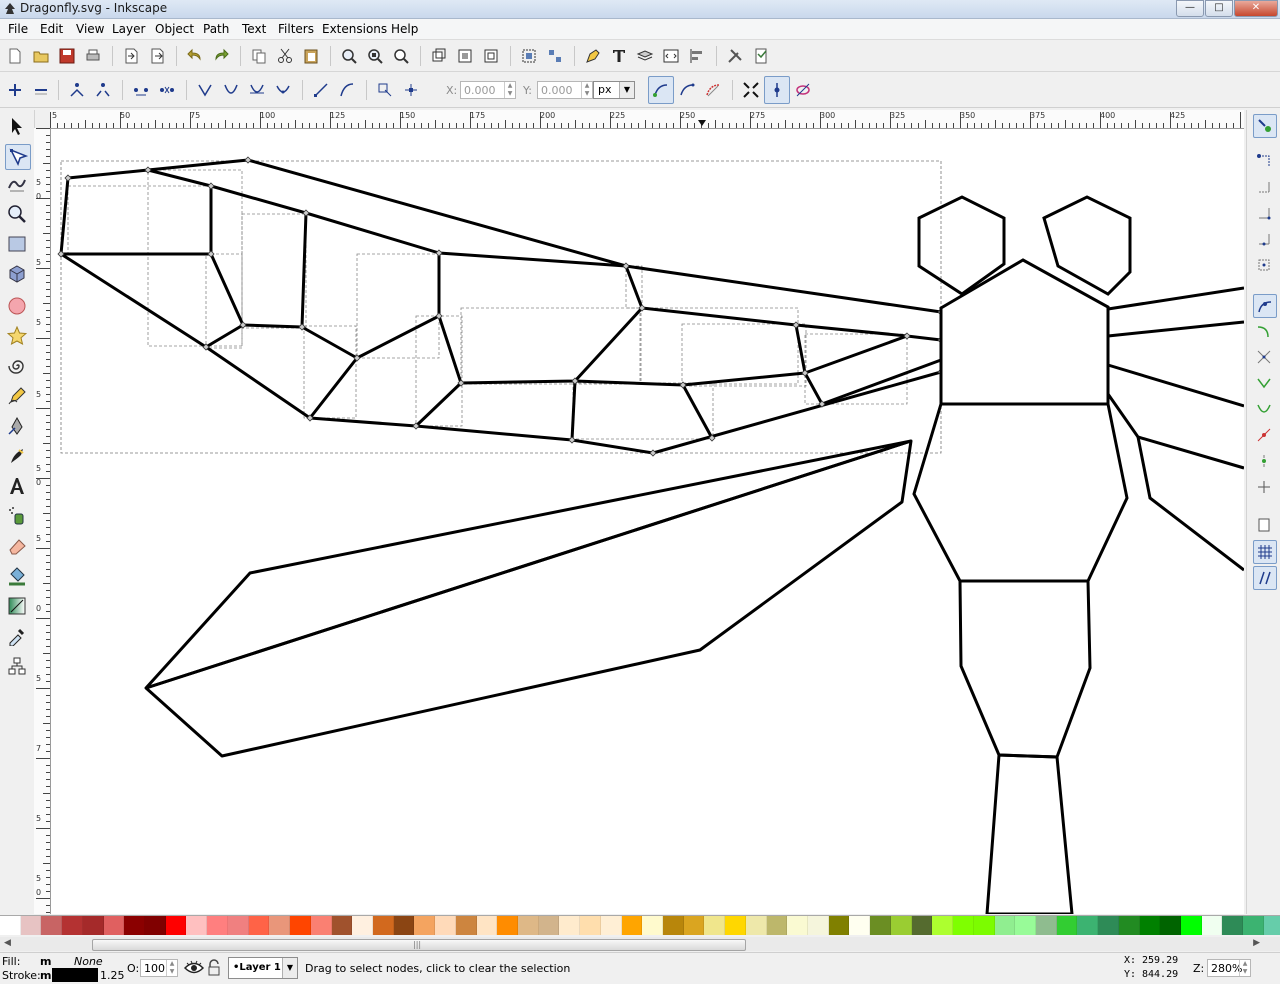  I want to click on snap-bbox-icon, so click(1264, 161).